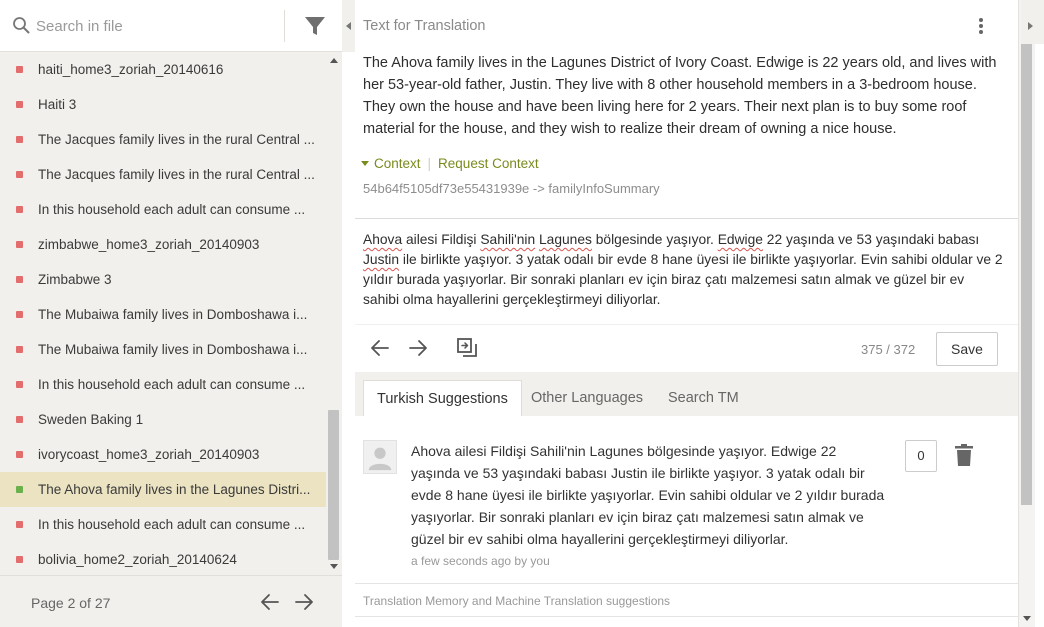 The height and width of the screenshot is (627, 1044). What do you see at coordinates (964, 455) in the screenshot?
I see `trash-icon` at bounding box center [964, 455].